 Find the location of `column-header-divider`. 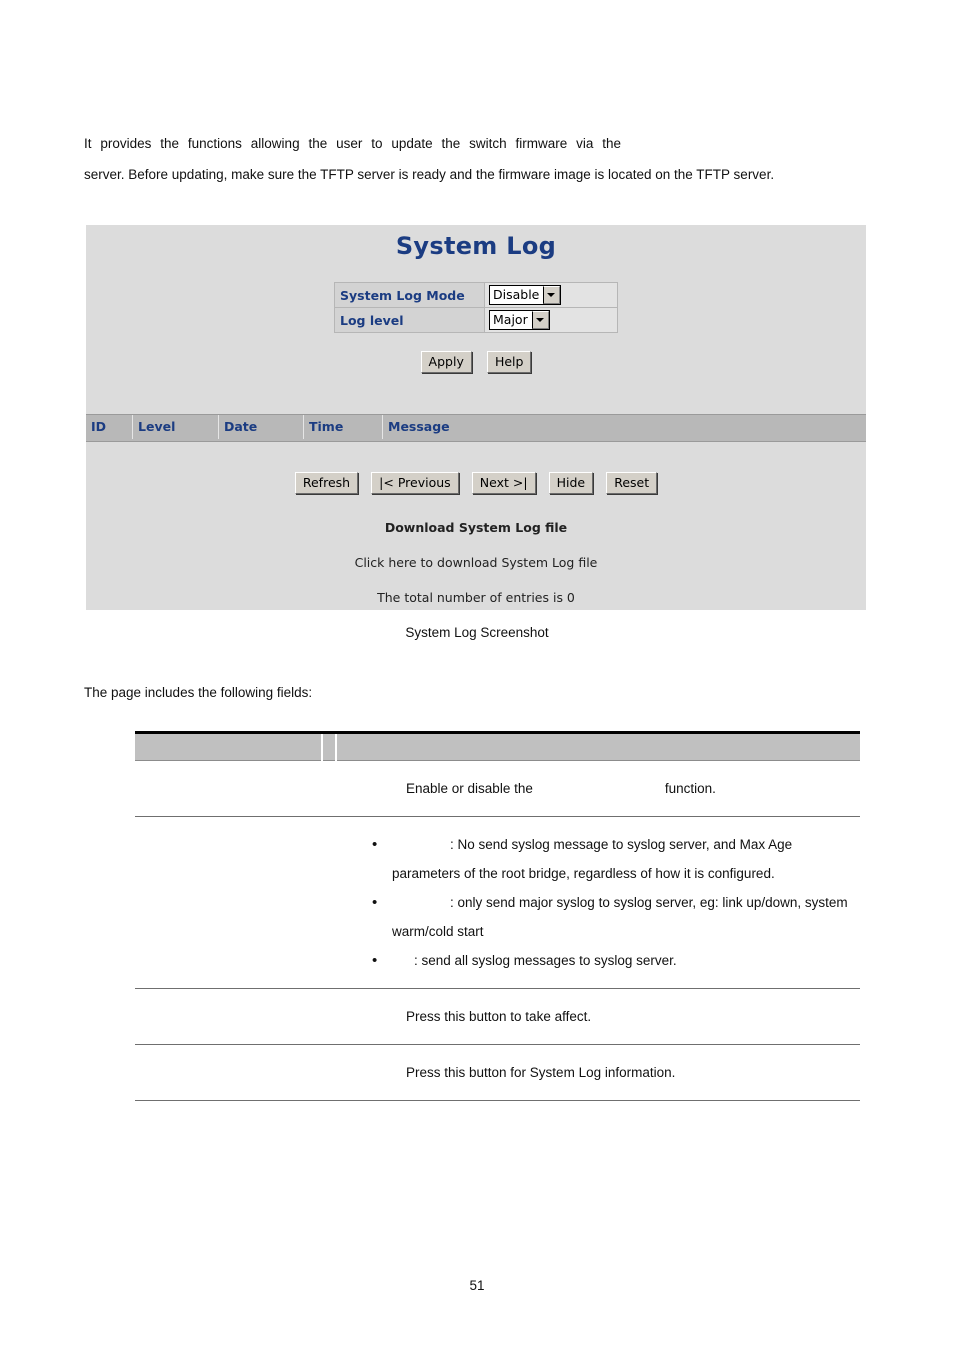

column-header-divider is located at coordinates (329, 747).